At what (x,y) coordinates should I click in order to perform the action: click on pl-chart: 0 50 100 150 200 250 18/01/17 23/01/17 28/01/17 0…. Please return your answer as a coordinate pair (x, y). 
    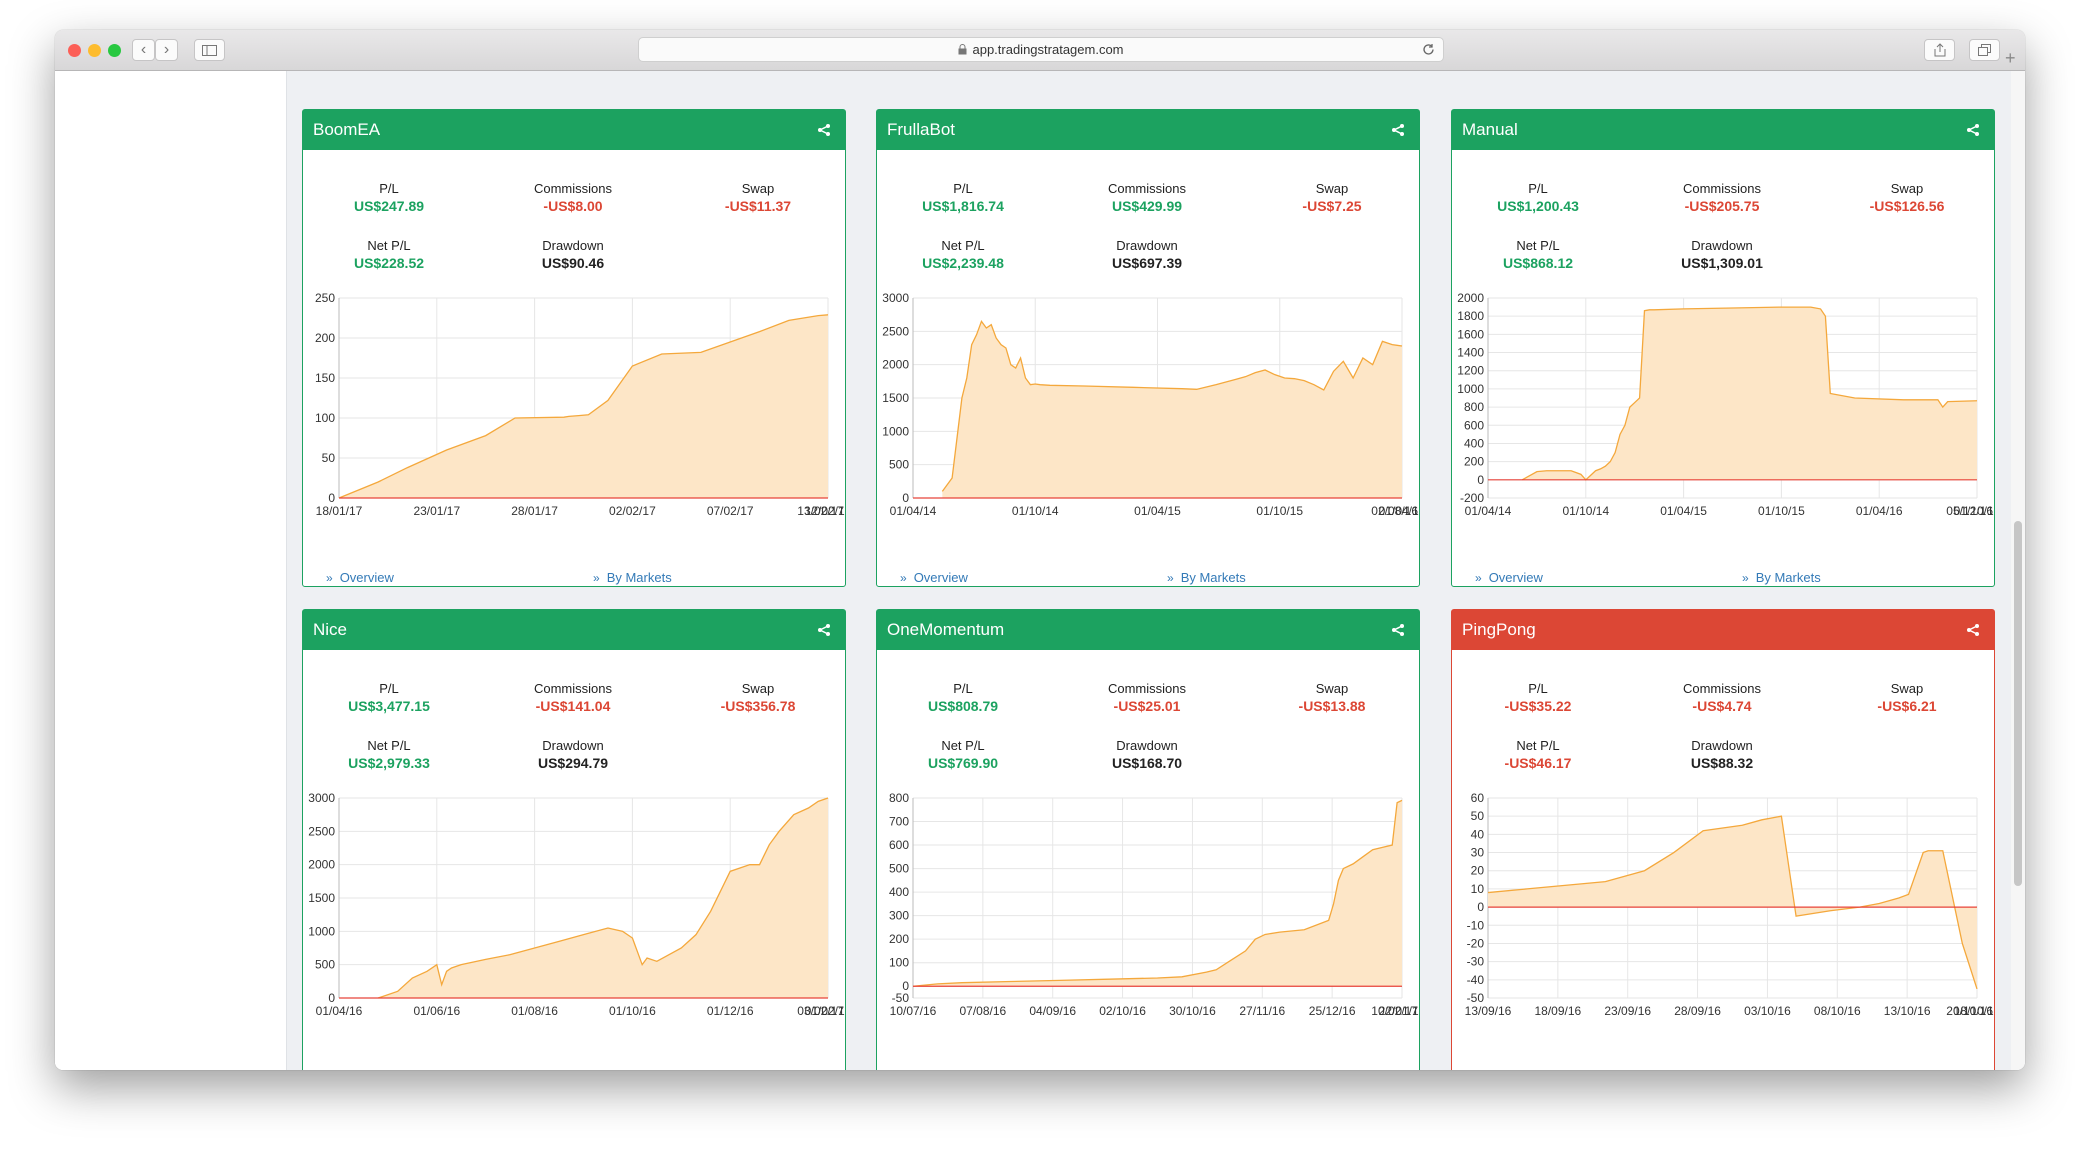
    Looking at the image, I should click on (580, 404).